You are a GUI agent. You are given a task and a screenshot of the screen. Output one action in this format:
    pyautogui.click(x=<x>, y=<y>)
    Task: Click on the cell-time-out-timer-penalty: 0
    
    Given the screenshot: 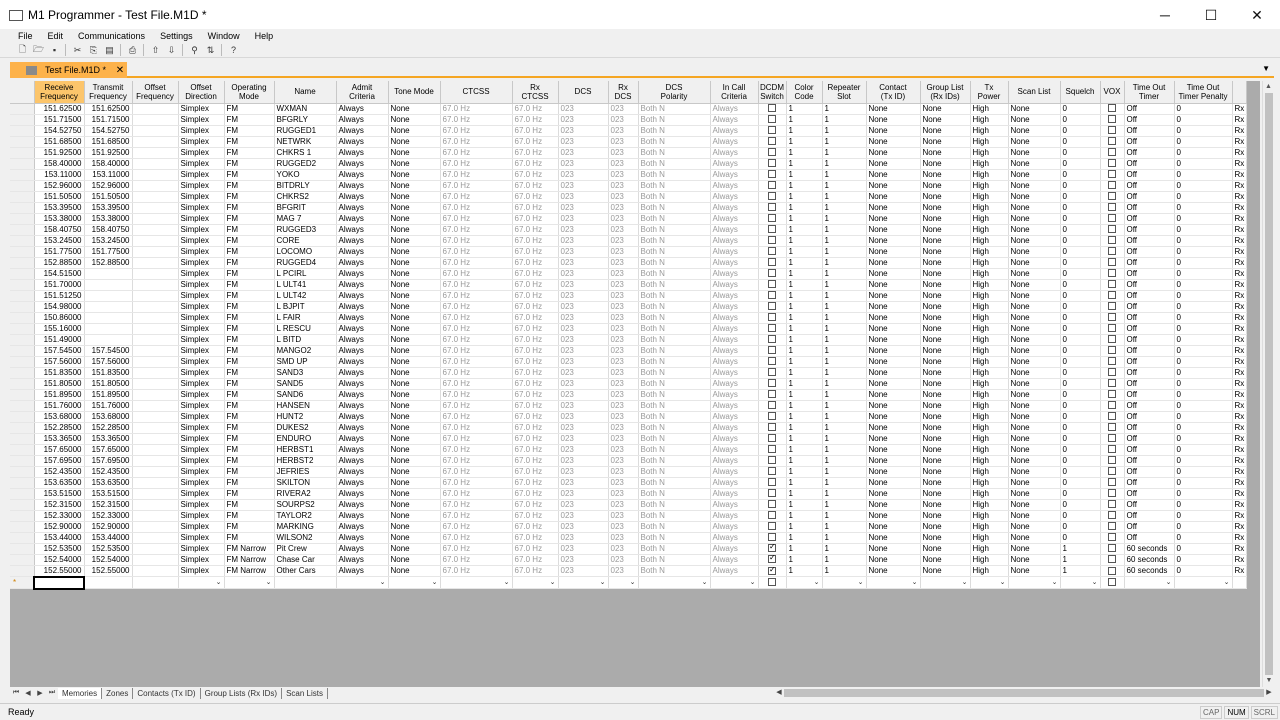 What is the action you would take?
    pyautogui.click(x=1203, y=428)
    